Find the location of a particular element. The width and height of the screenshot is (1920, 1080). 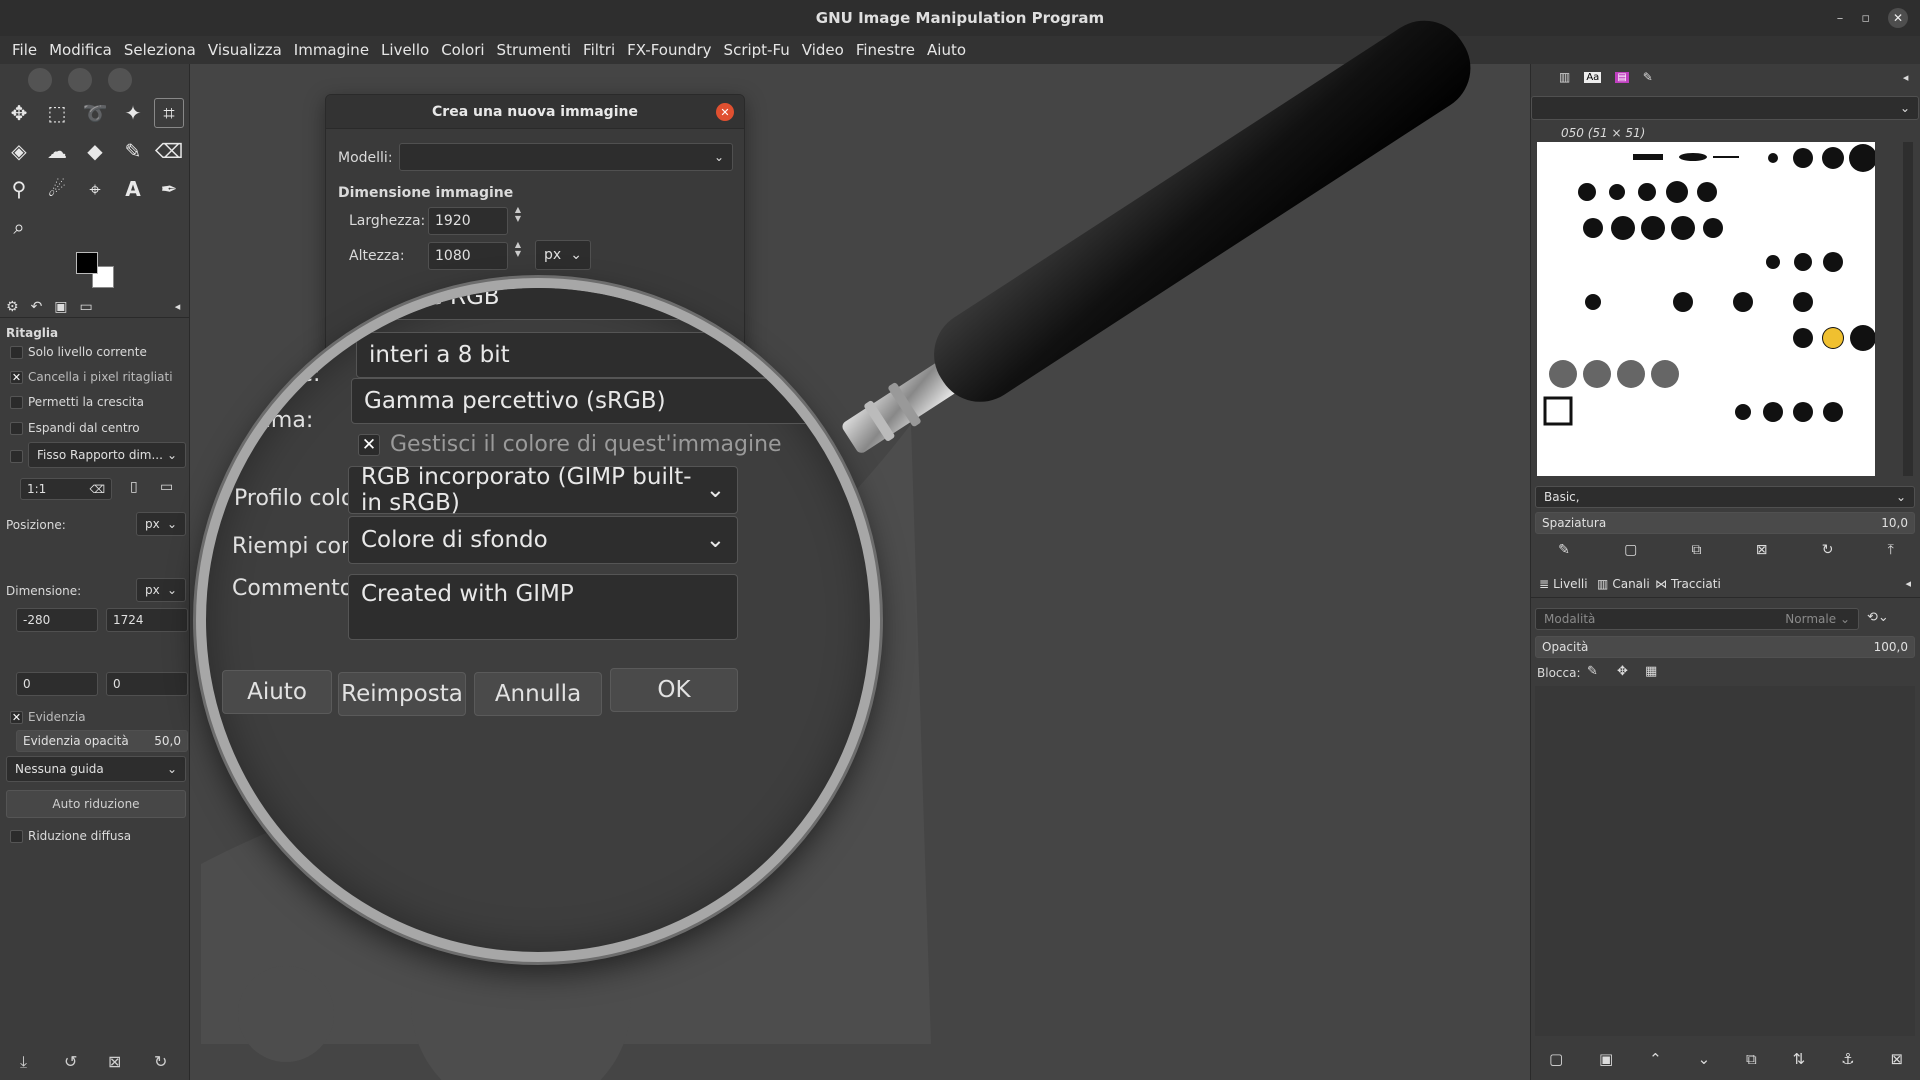

tab-layers: ≣ Livelli is located at coordinates (1563, 584).